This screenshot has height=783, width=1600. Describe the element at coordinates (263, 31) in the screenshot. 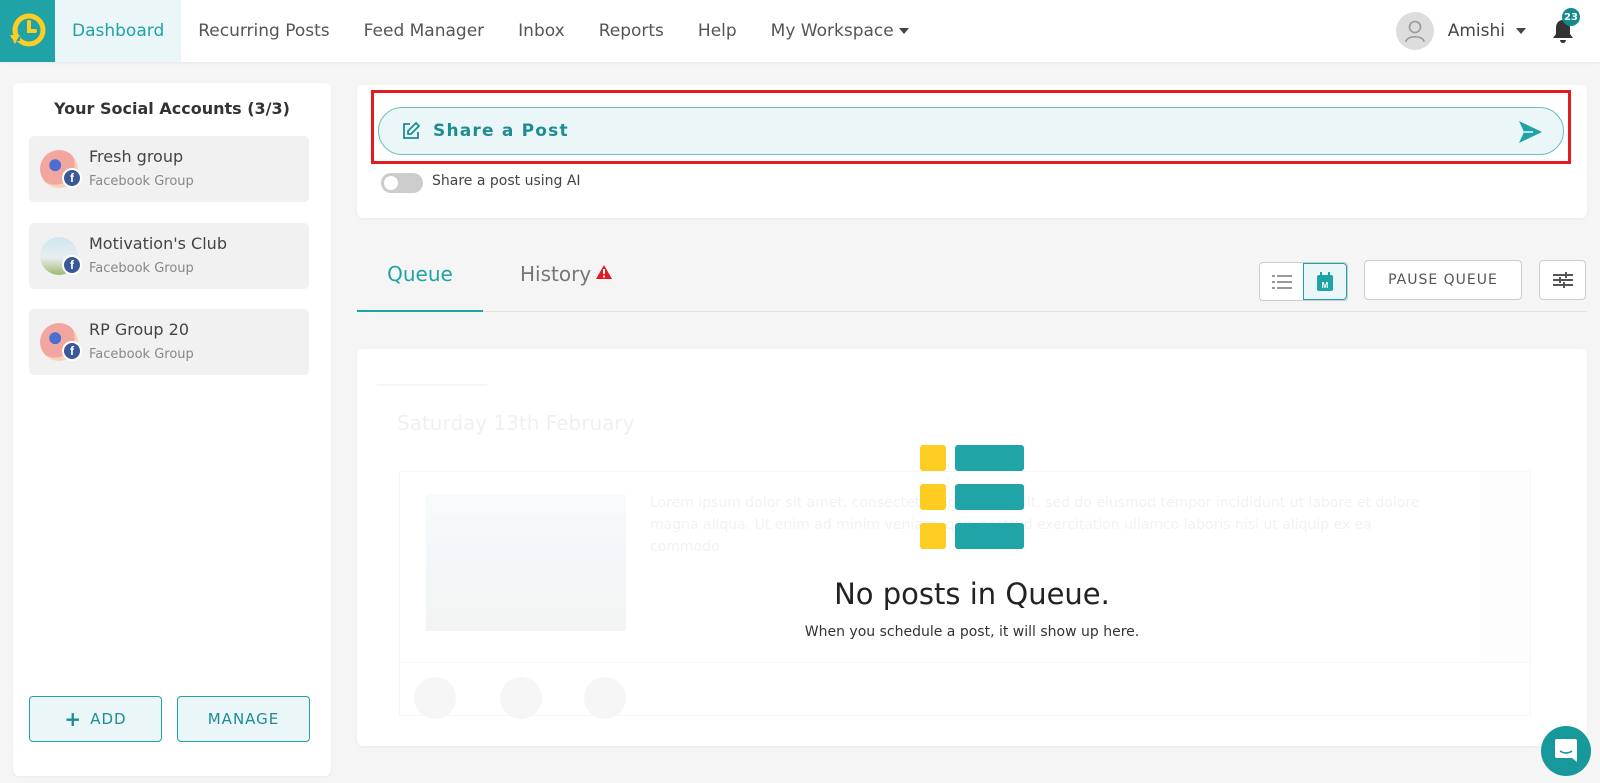

I see `nav-recurring-posts: Recurring Posts` at that location.